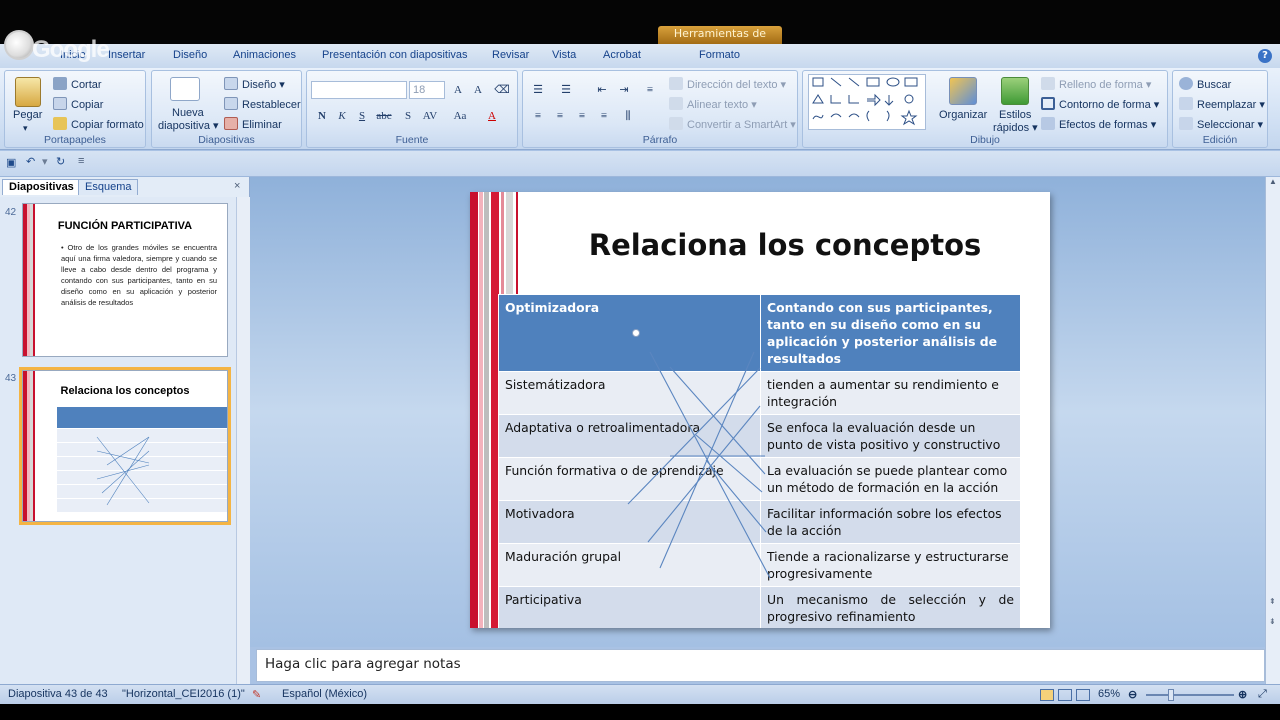 This screenshot has width=1280, height=720. What do you see at coordinates (359, 90) in the screenshot?
I see `font-name-combobox` at bounding box center [359, 90].